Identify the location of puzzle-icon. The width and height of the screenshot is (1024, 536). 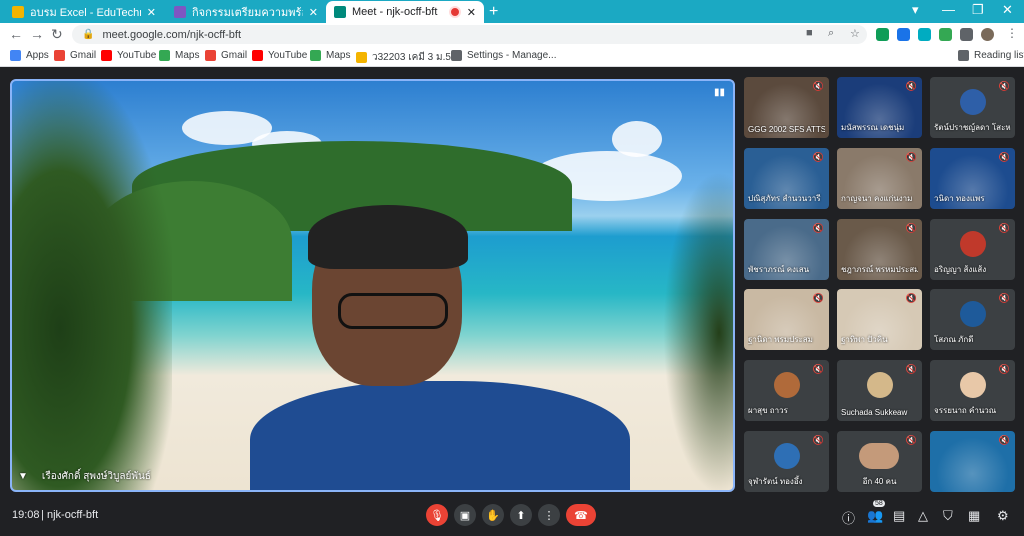
(966, 34).